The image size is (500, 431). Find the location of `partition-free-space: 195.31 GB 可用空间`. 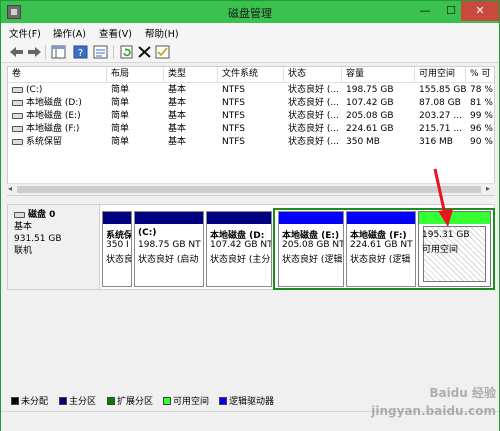

partition-free-space: 195.31 GB 可用空间 is located at coordinates (454, 249).